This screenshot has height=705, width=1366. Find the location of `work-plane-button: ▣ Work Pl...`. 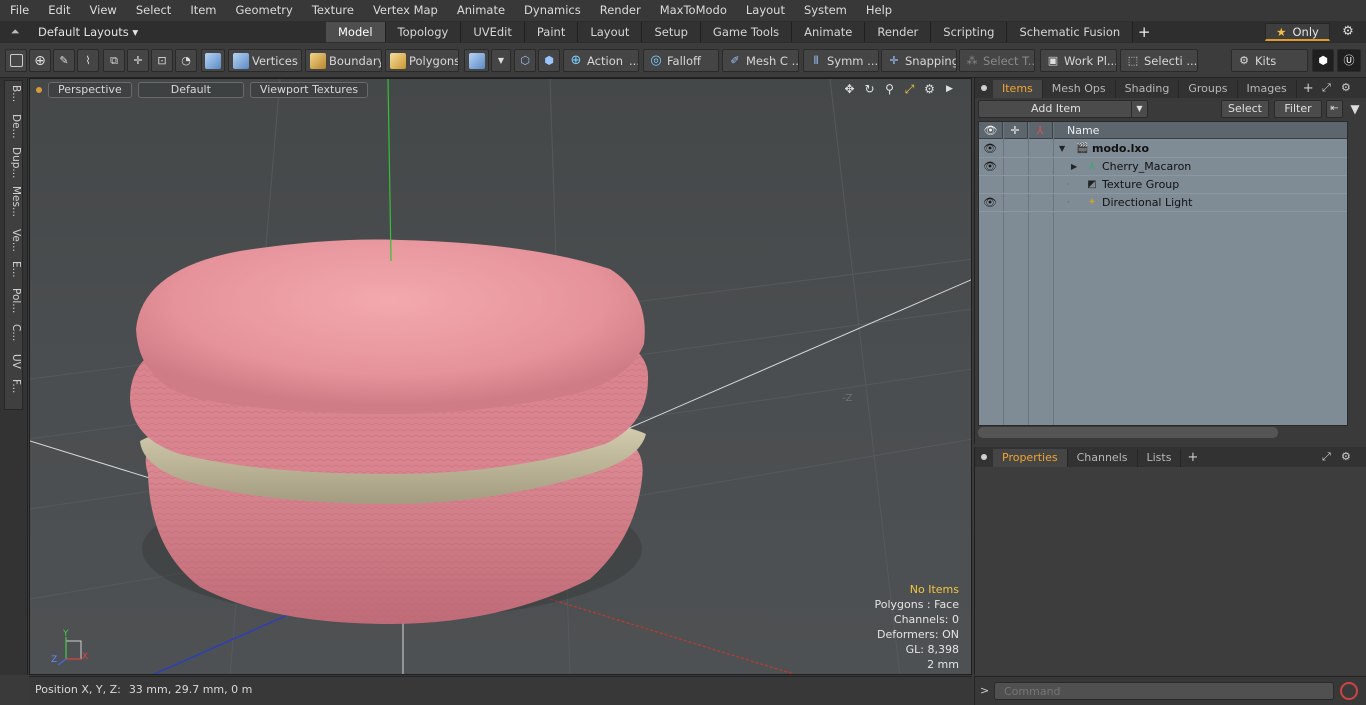

work-plane-button: ▣ Work Pl... is located at coordinates (1078, 60).